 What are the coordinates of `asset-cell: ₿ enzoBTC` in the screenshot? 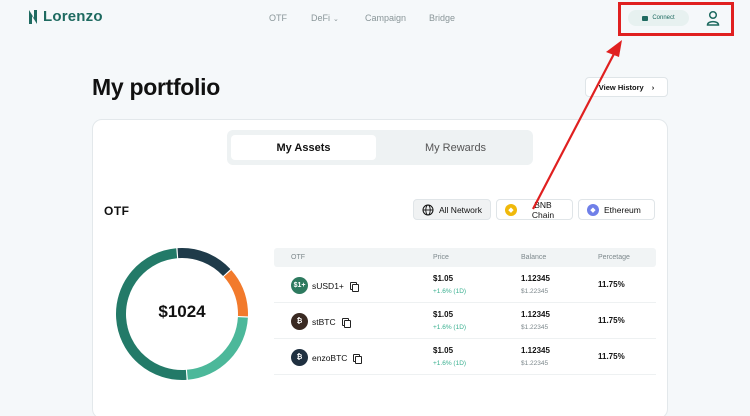 It's located at (327, 357).